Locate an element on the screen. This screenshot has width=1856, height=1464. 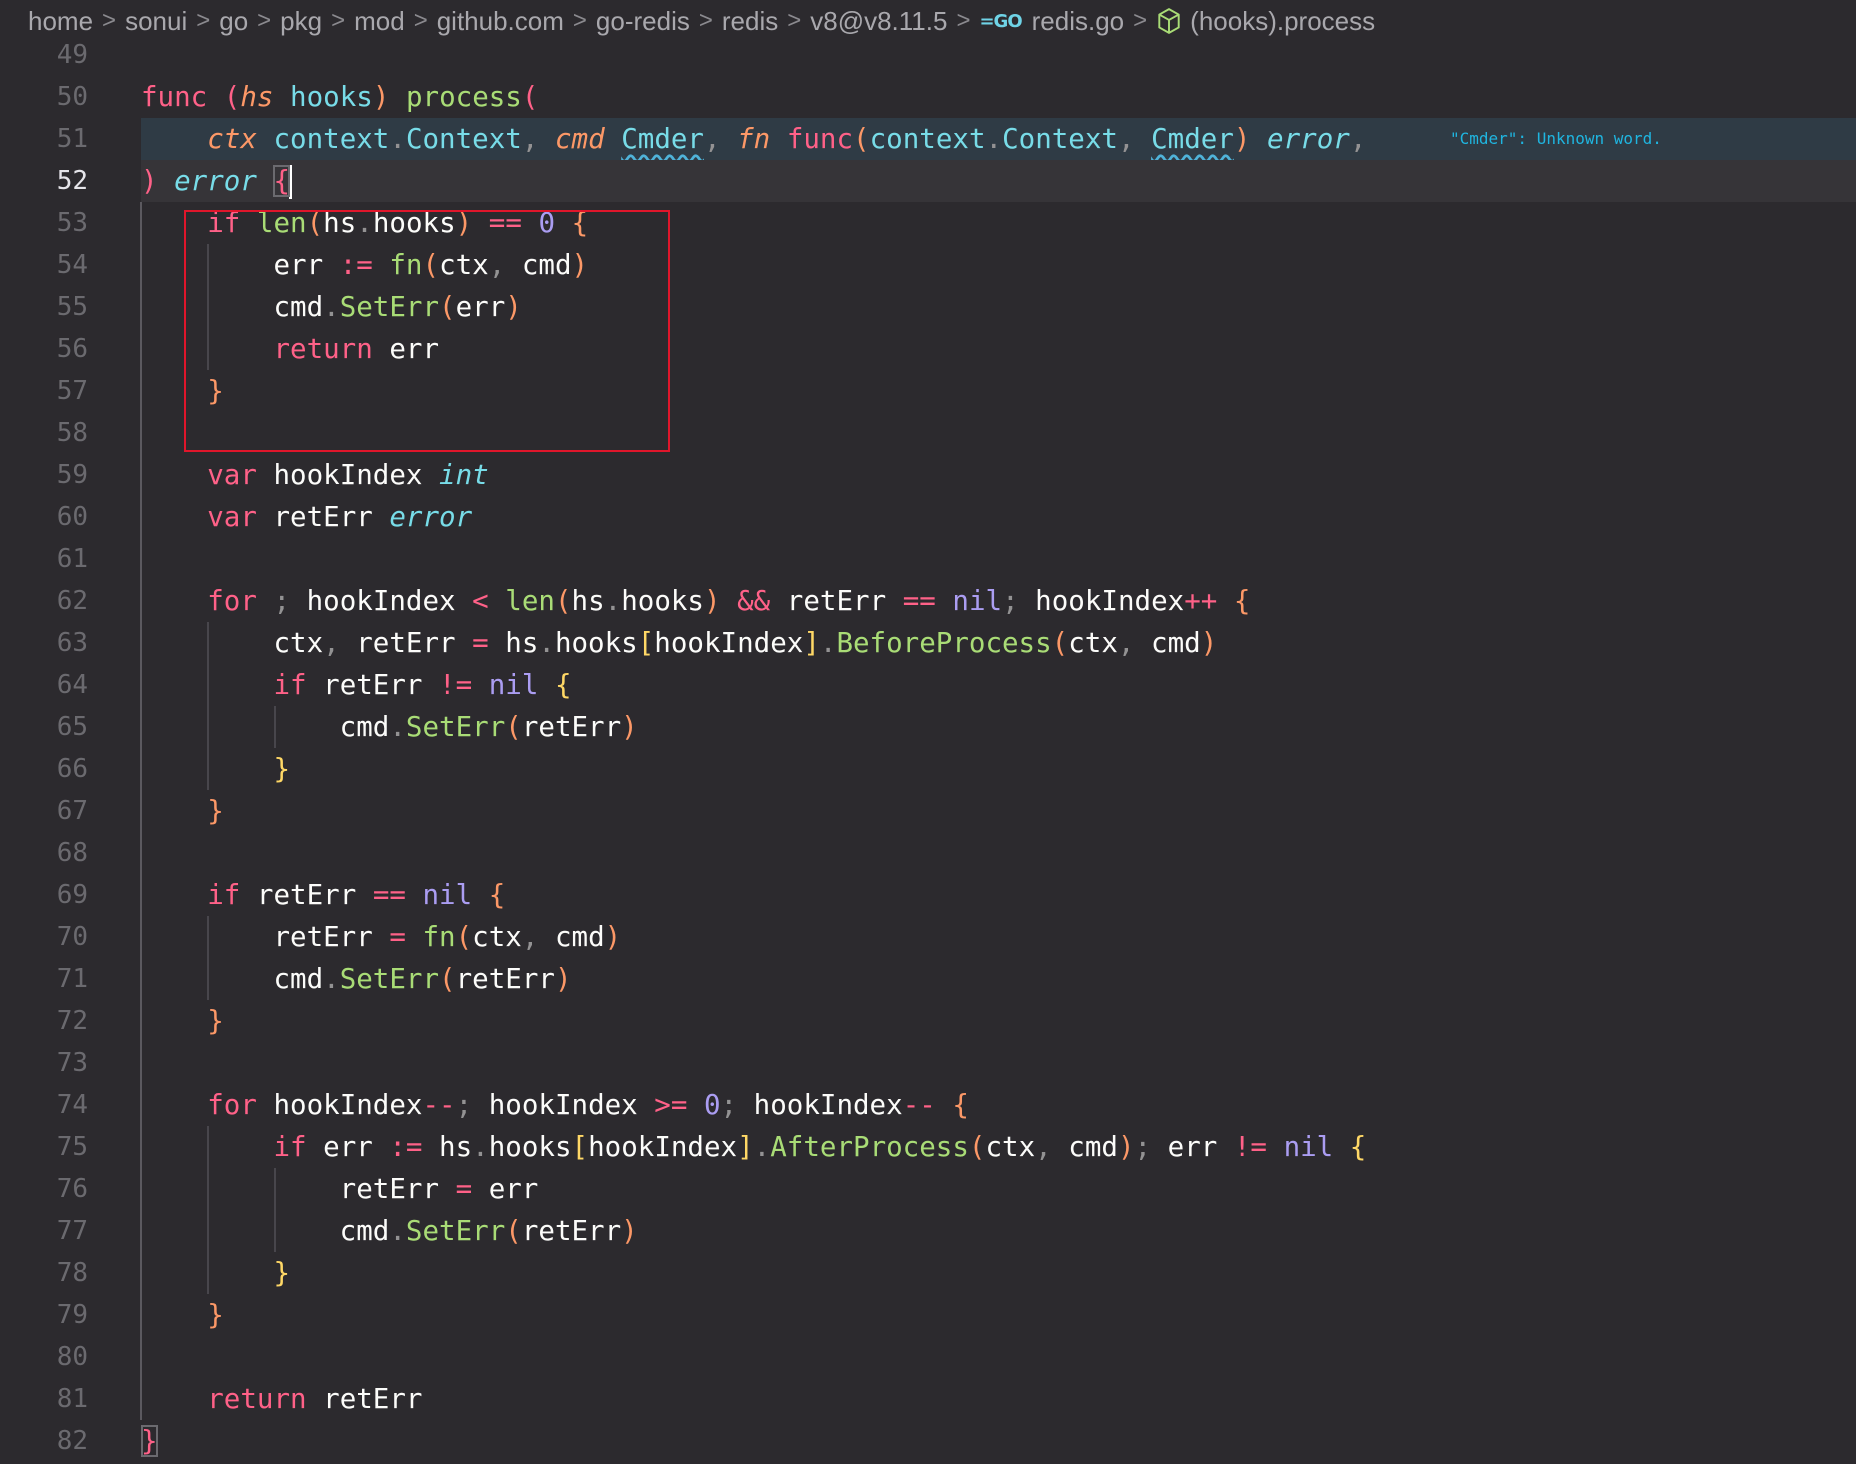
breadcrumb-item: v8@v8.11.5 is located at coordinates (878, 21).